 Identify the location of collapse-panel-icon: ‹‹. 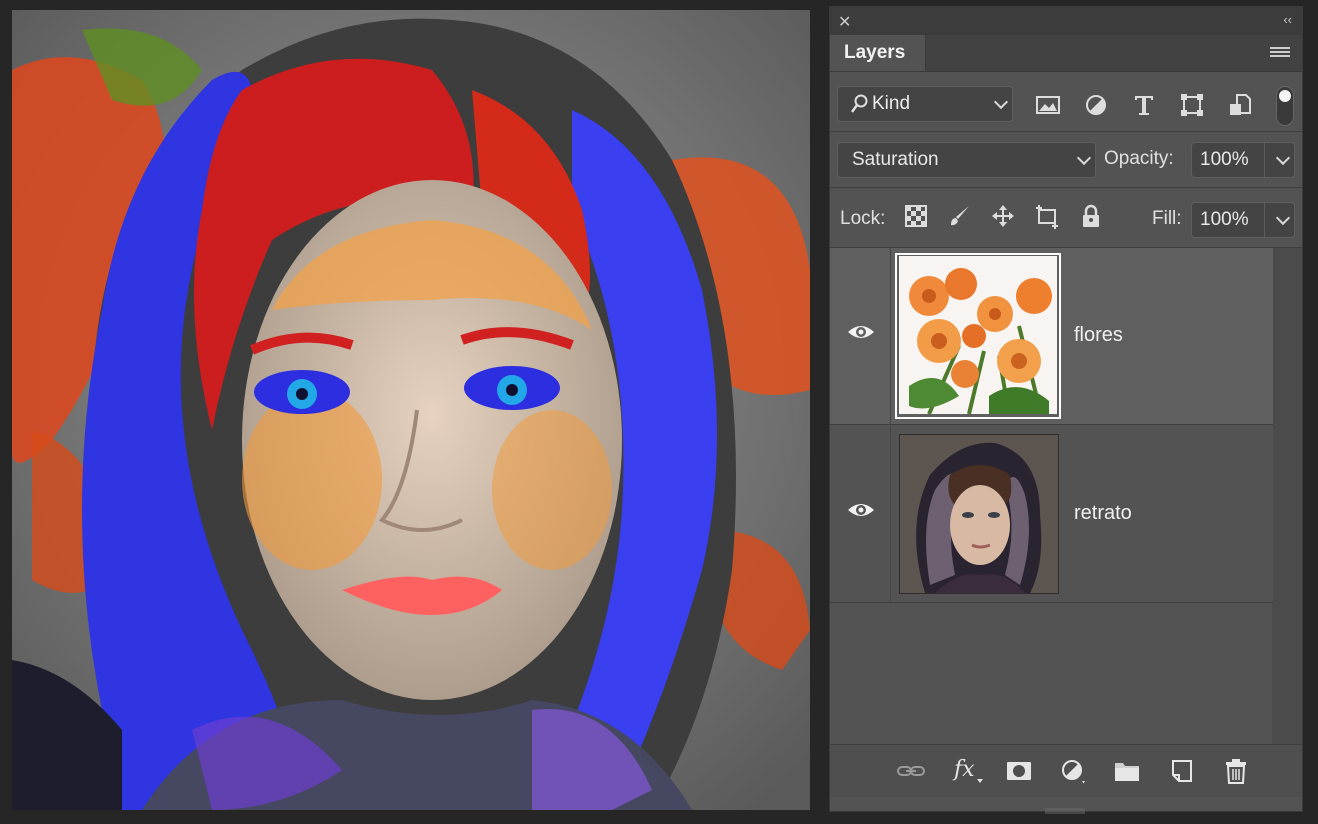
(1287, 19).